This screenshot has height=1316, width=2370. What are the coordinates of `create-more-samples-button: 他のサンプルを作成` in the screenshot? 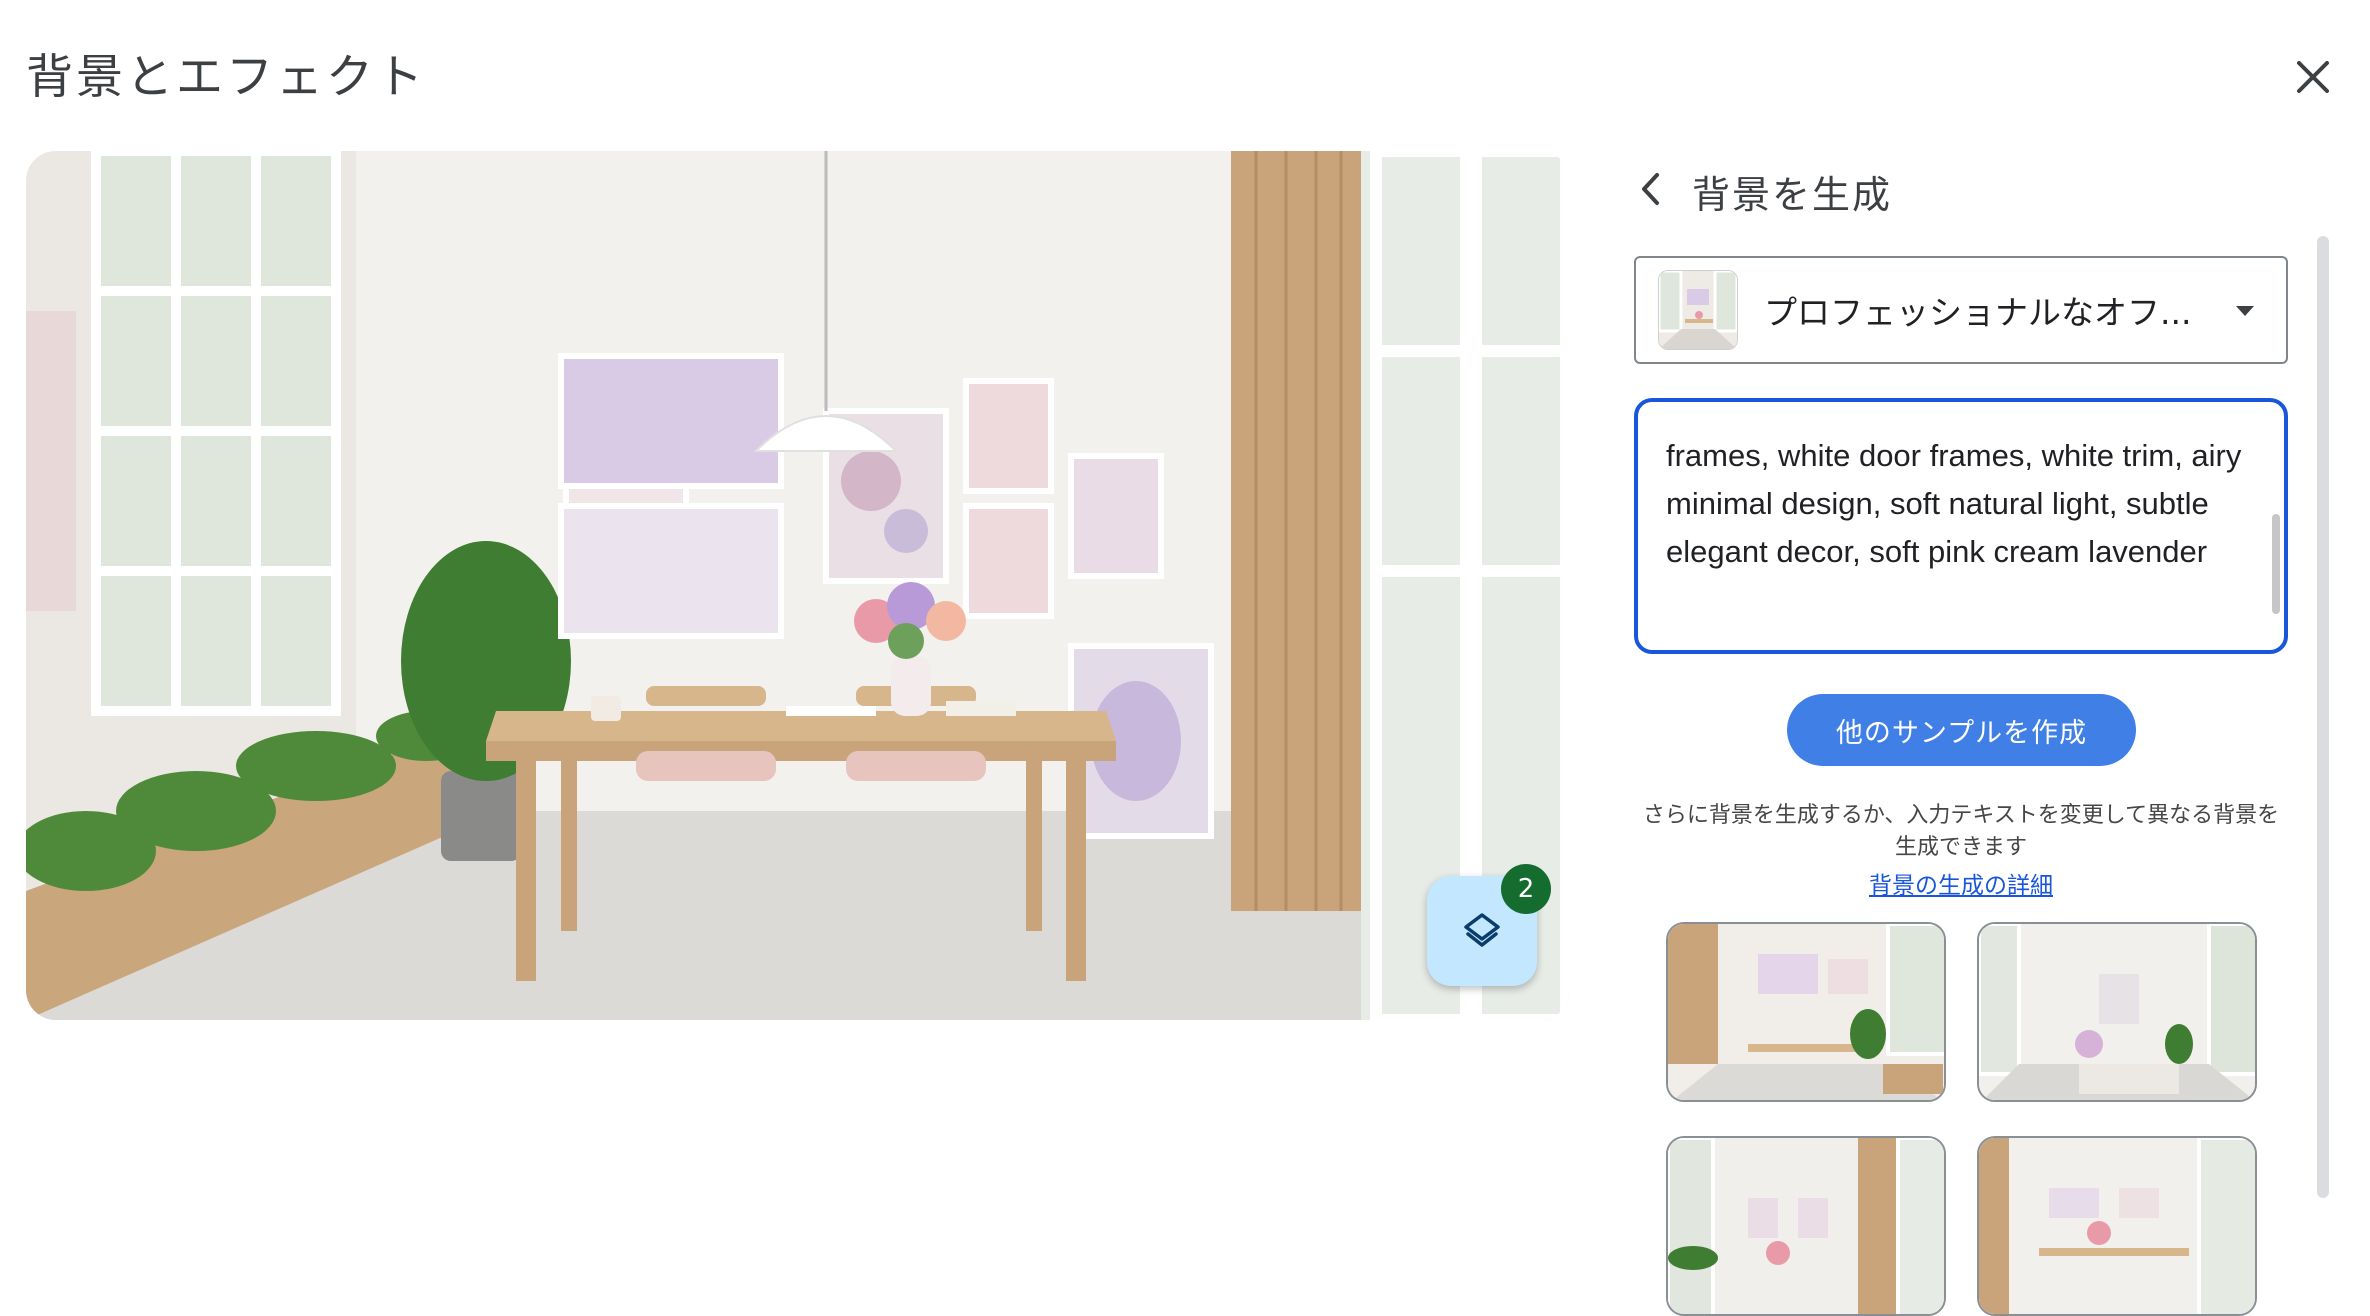 It's located at (1961, 730).